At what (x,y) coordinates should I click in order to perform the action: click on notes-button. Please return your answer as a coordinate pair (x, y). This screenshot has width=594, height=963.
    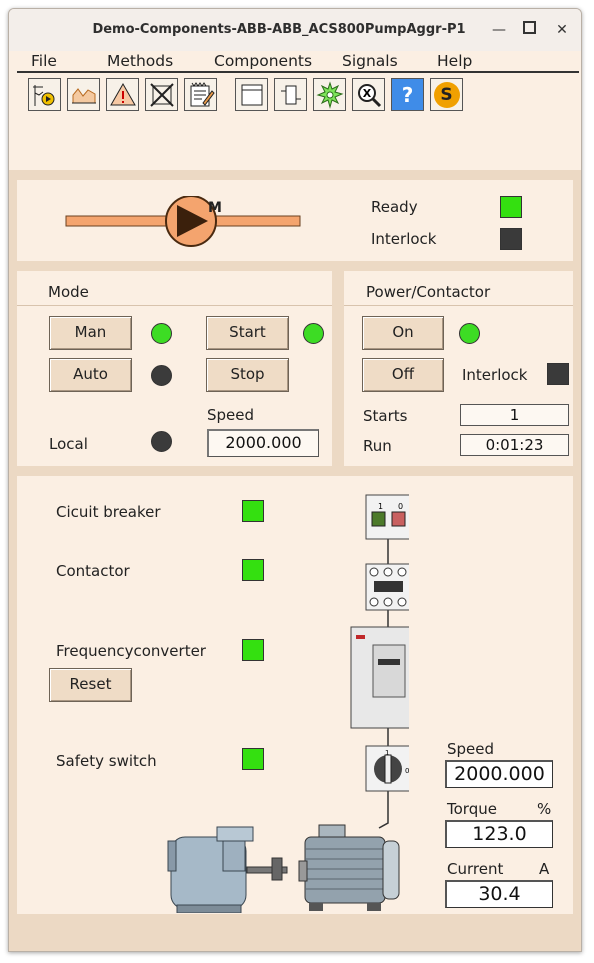
    Looking at the image, I should click on (200, 94).